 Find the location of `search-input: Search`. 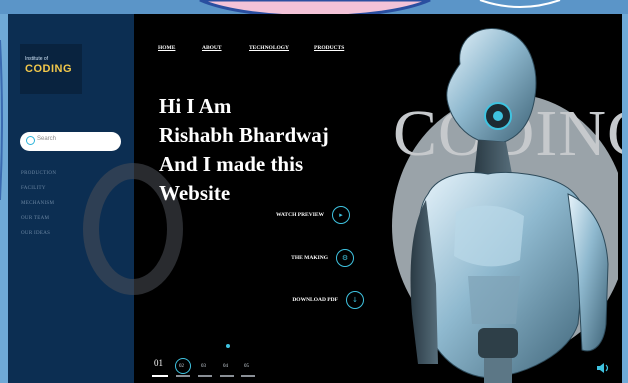

search-input: Search is located at coordinates (70, 141).